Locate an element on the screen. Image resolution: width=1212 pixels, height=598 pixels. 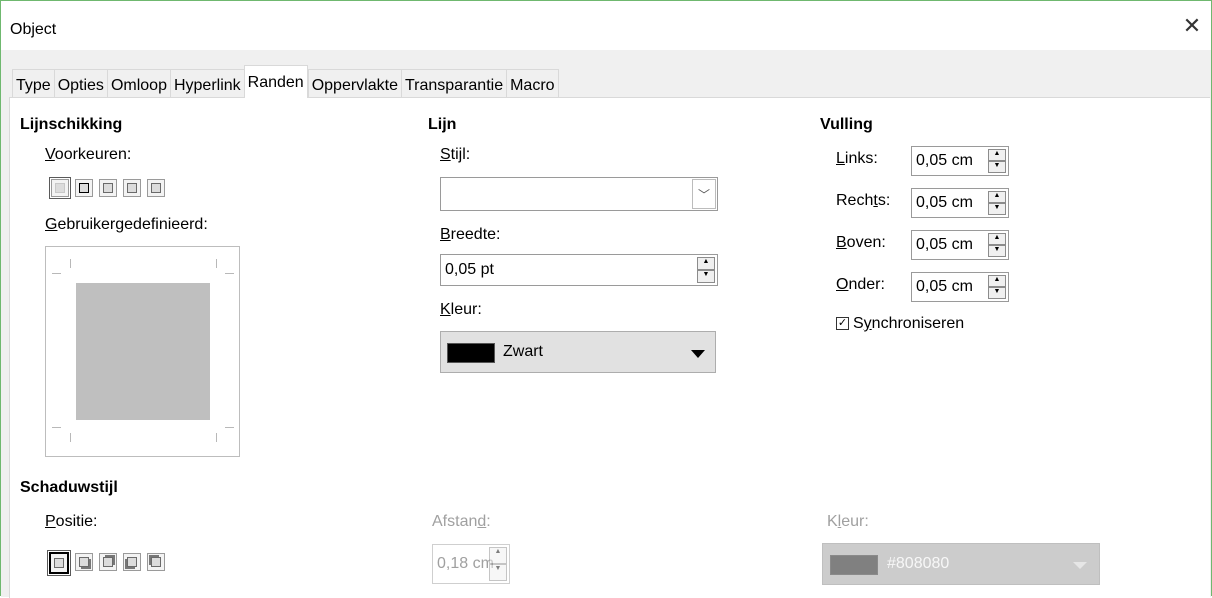
shadow-bottom-left-button is located at coordinates (132, 562).